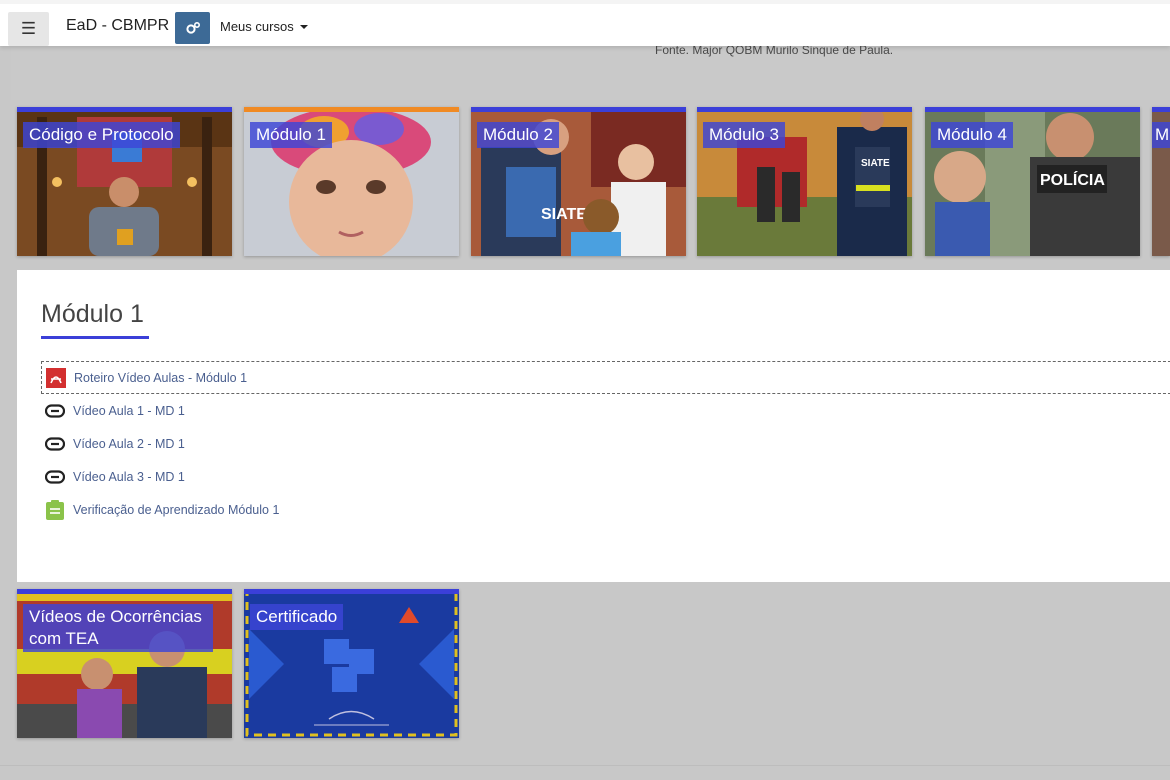  I want to click on siate-vest-text: SIATE, so click(564, 214).